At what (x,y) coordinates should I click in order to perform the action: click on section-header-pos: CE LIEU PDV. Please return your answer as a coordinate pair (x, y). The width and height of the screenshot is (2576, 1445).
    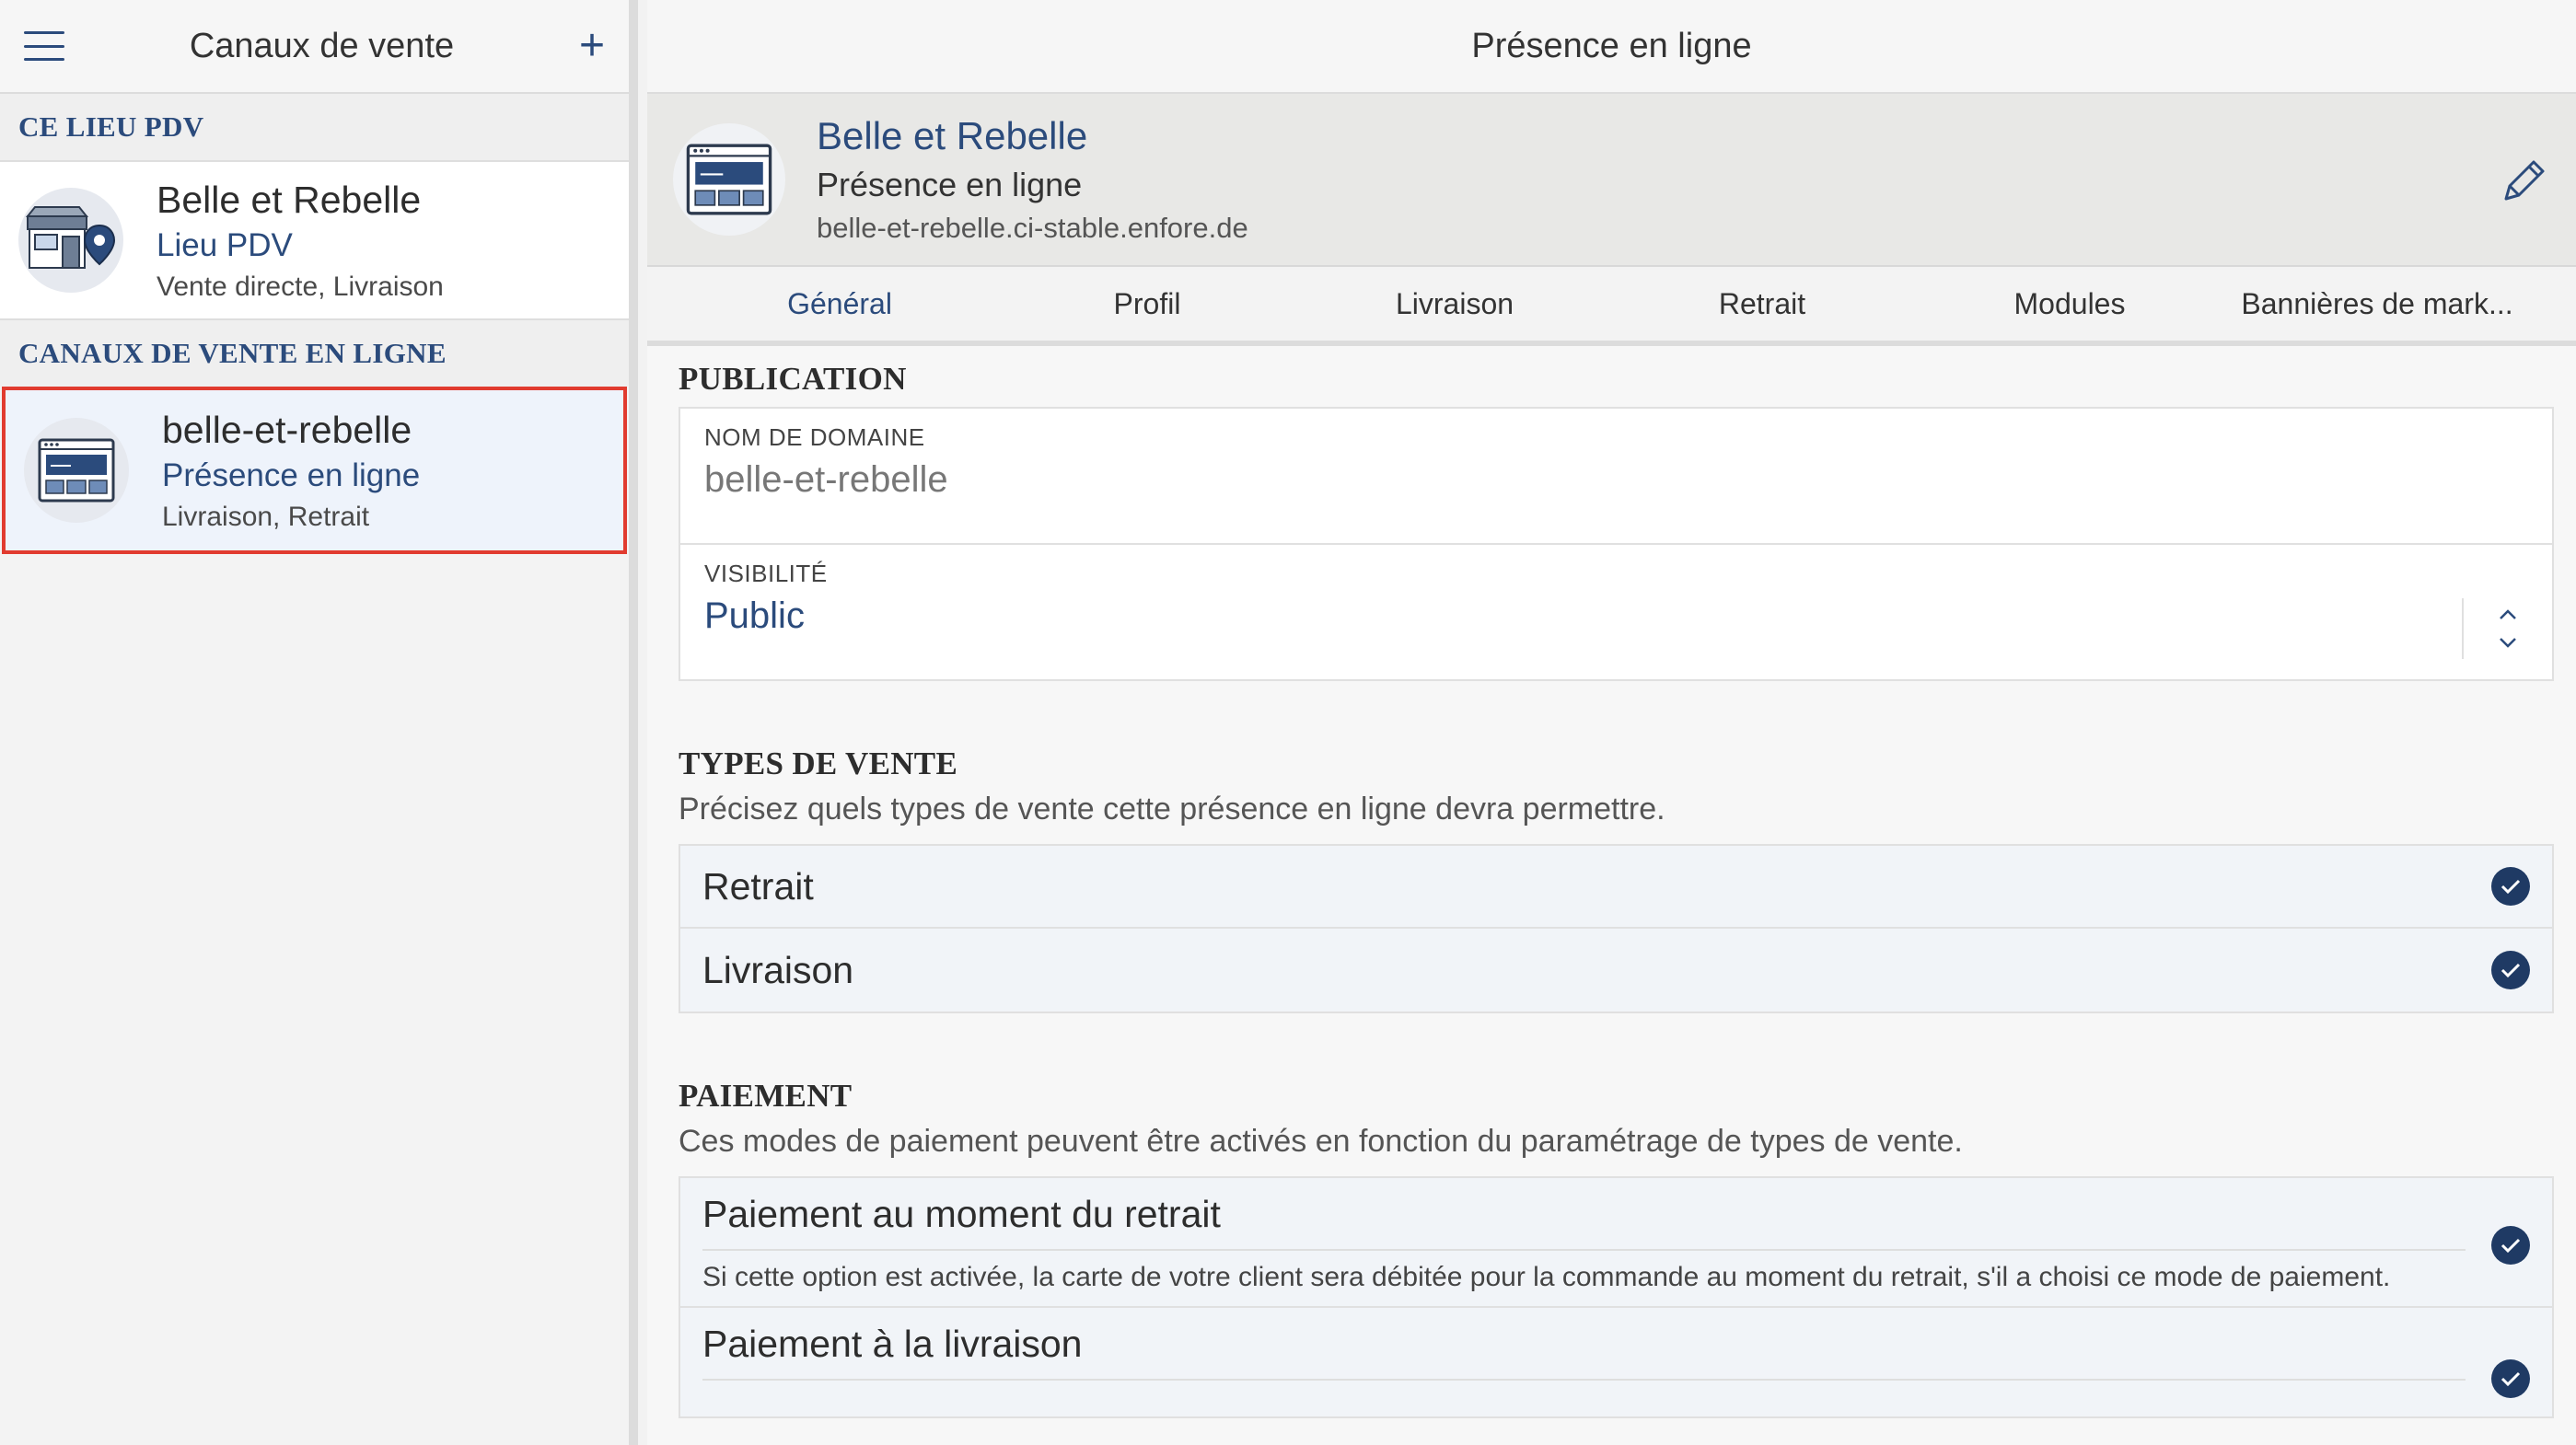
    Looking at the image, I should click on (314, 127).